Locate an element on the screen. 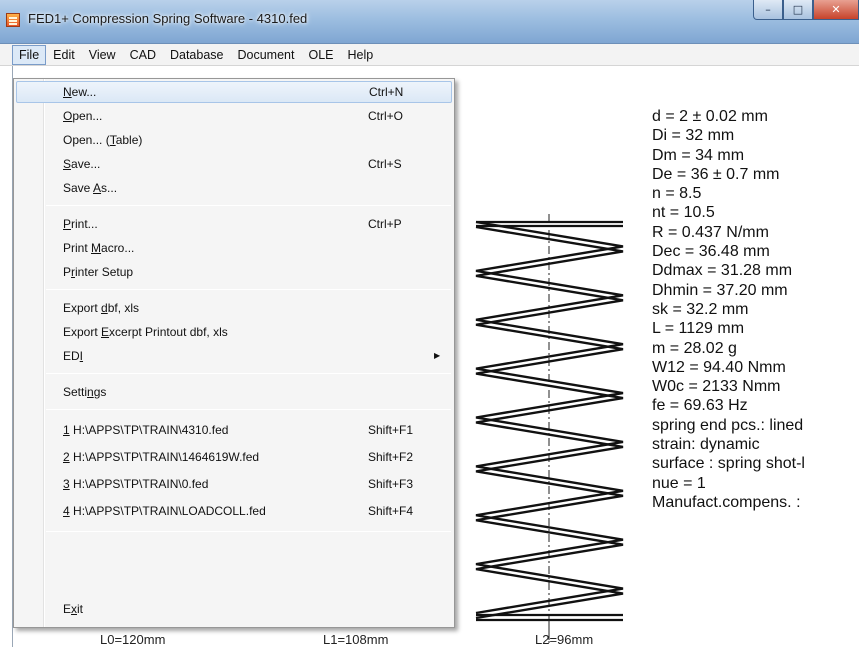 This screenshot has height=647, width=859. prop-outer-diameter: De = 36 ± 0.7 mm is located at coordinates (716, 174).